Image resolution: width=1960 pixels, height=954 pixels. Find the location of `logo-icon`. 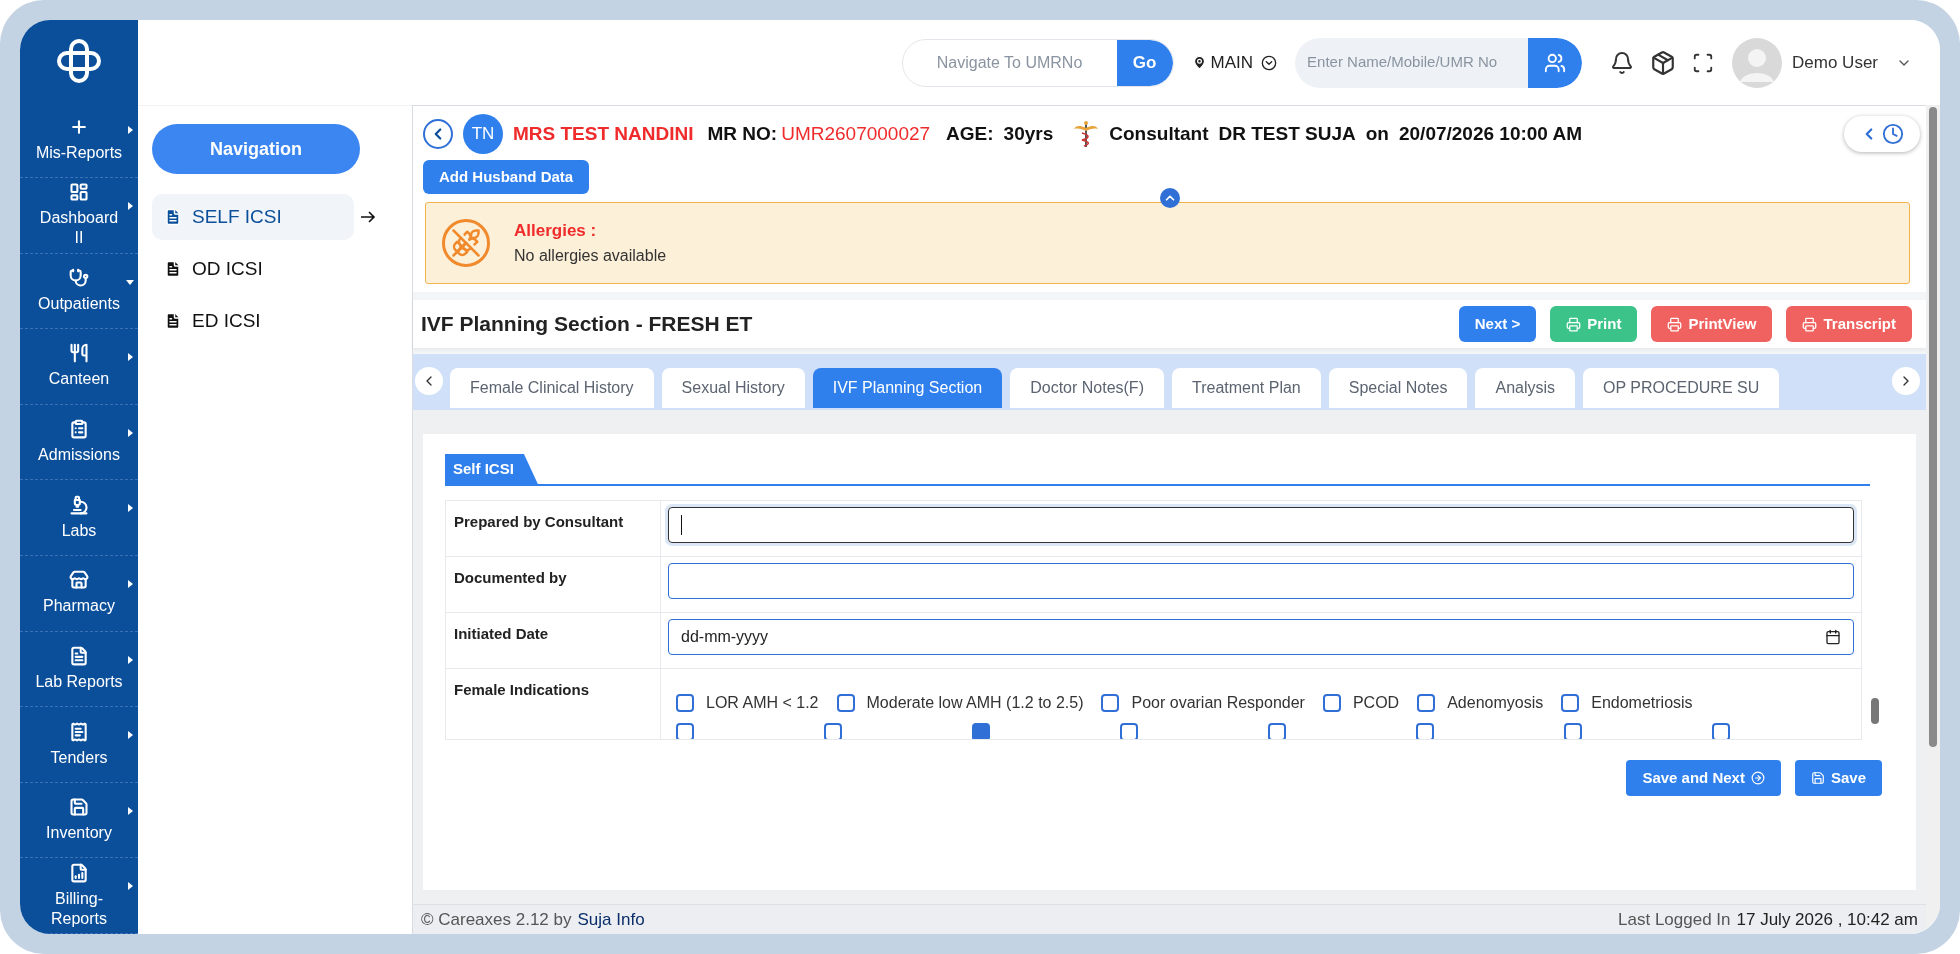

logo-icon is located at coordinates (79, 61).